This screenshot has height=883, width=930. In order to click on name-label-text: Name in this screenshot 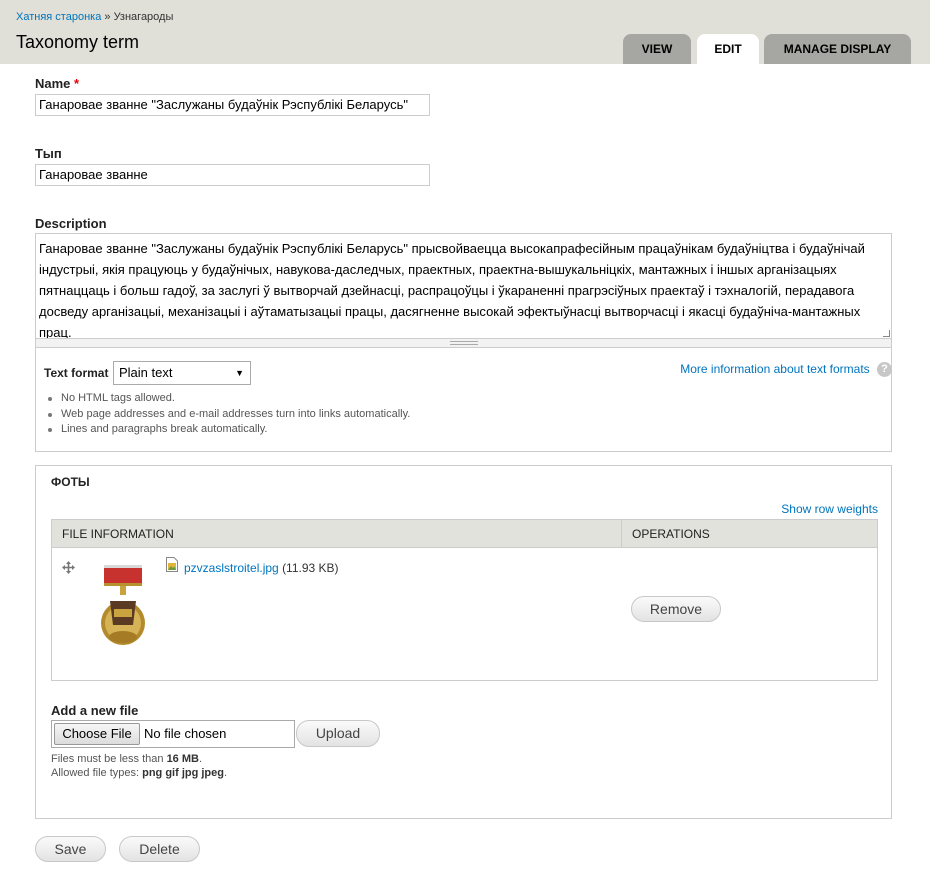, I will do `click(53, 83)`.